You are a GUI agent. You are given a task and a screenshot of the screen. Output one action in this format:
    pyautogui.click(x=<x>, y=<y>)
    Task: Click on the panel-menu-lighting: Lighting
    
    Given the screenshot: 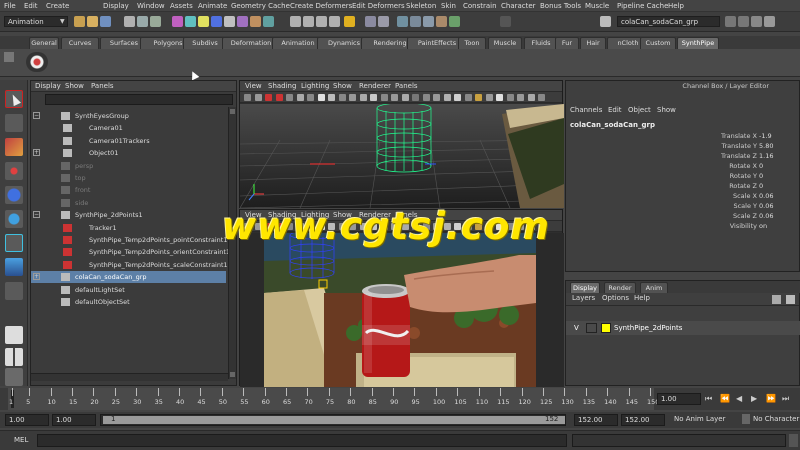 What is the action you would take?
    pyautogui.click(x=315, y=86)
    